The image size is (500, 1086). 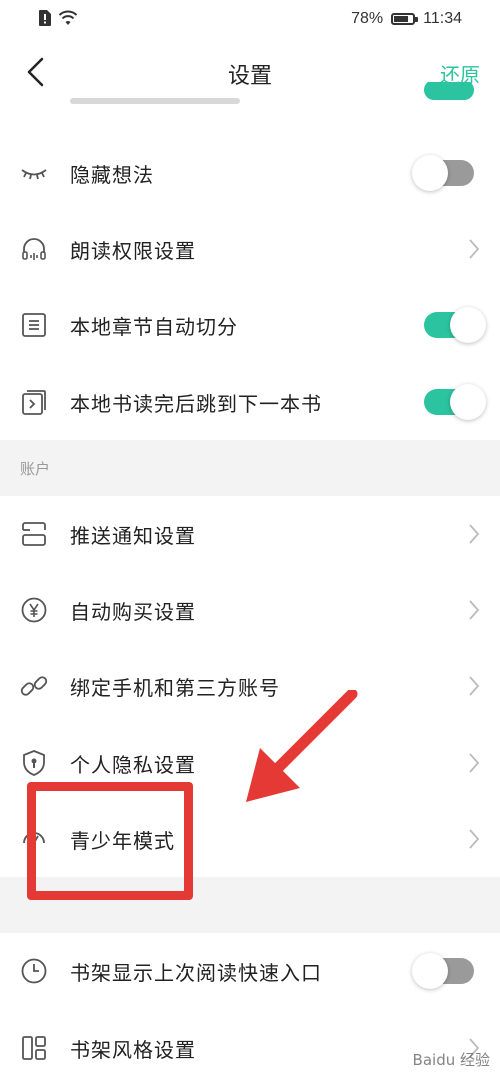 I want to click on row-label: 推送通知设置, so click(x=133, y=536).